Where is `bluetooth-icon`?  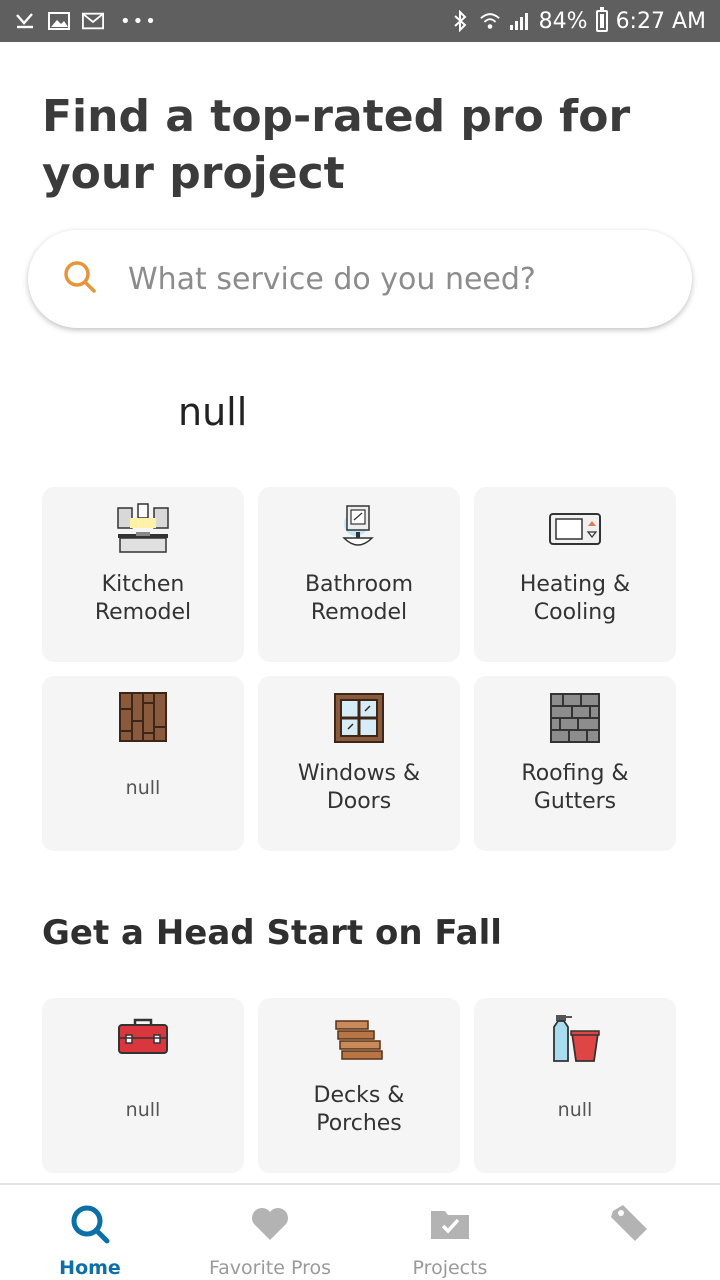
bluetooth-icon is located at coordinates (460, 21).